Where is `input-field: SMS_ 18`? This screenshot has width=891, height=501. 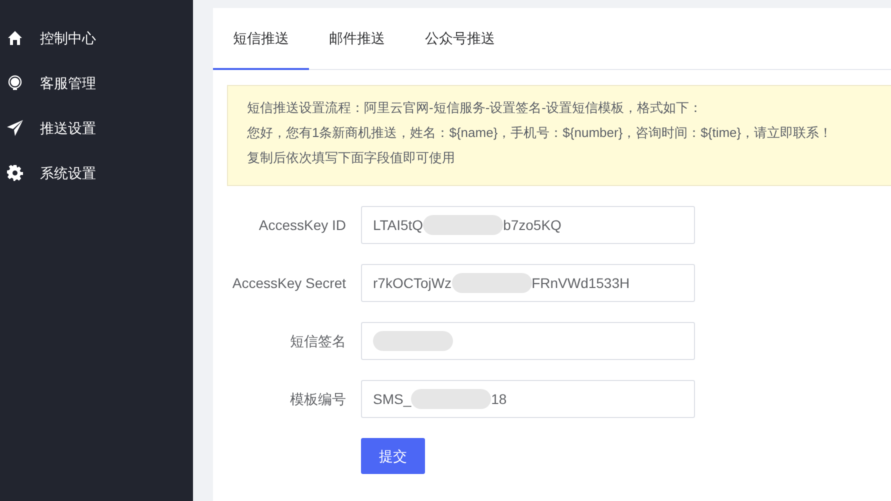 input-field: SMS_ 18 is located at coordinates (528, 399).